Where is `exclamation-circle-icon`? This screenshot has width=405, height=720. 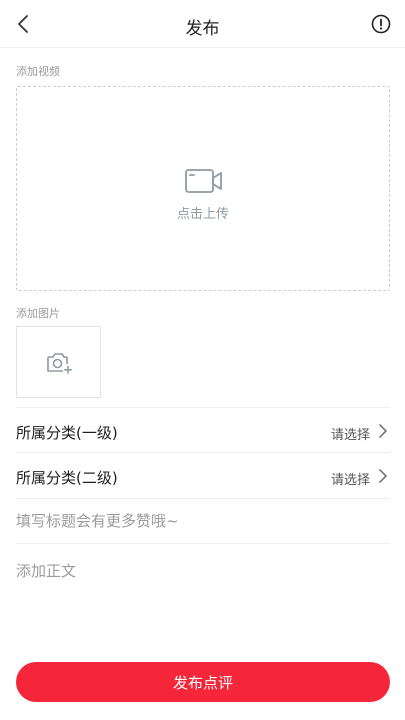 exclamation-circle-icon is located at coordinates (381, 24).